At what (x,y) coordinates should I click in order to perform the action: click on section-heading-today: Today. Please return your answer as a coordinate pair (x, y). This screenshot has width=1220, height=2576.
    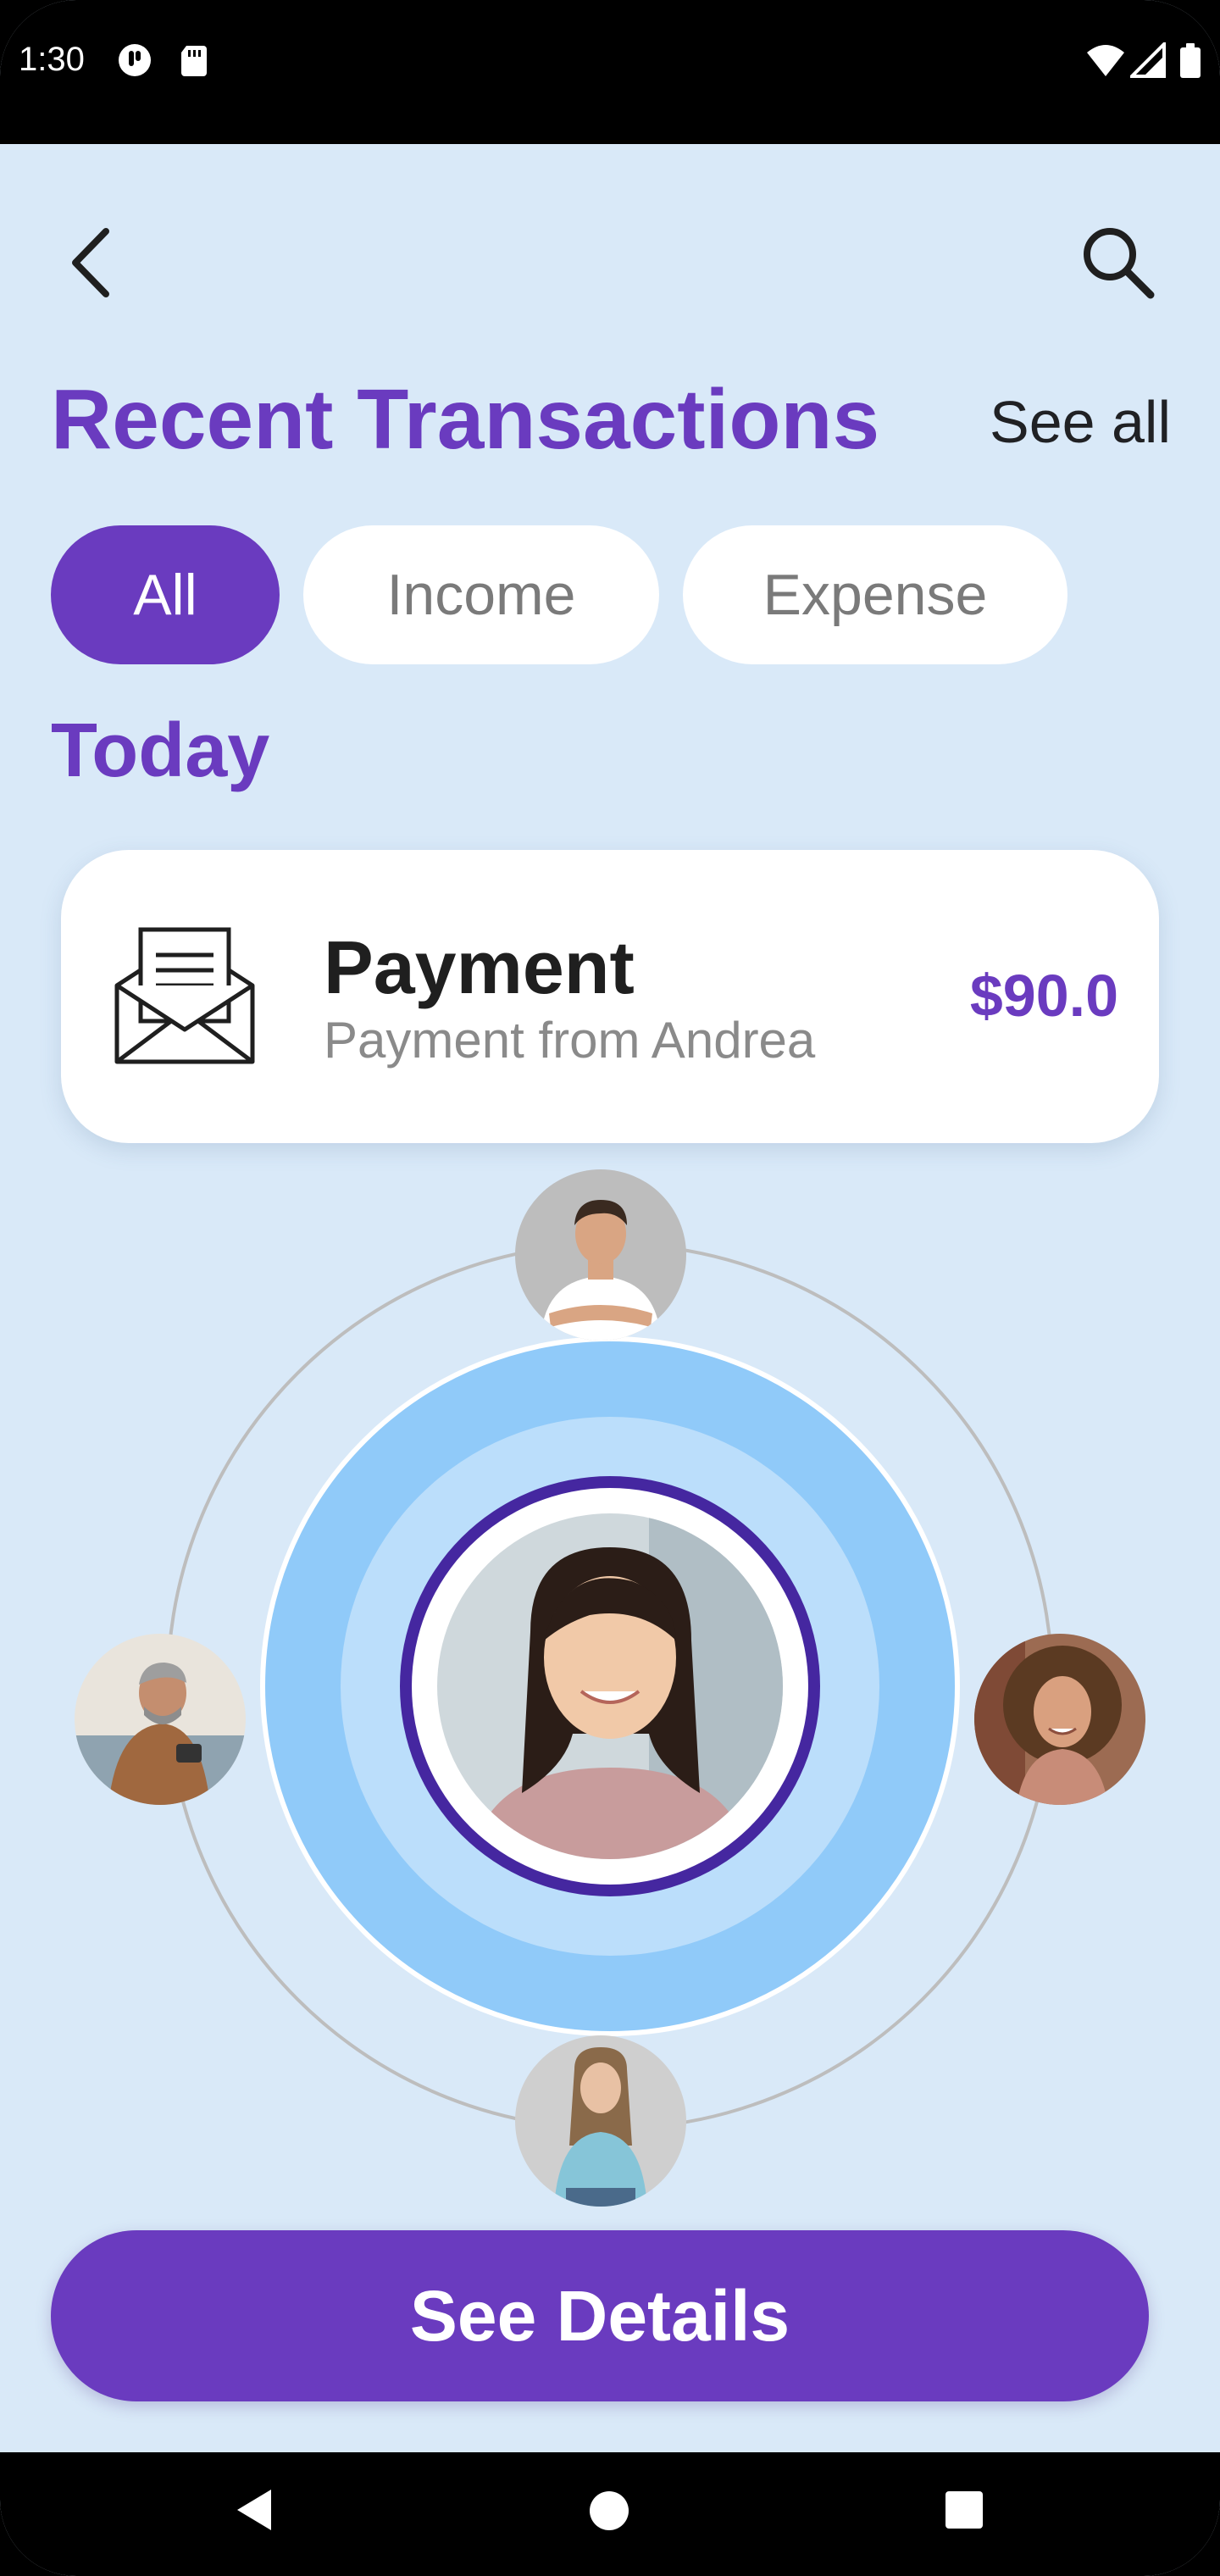
    Looking at the image, I should click on (160, 750).